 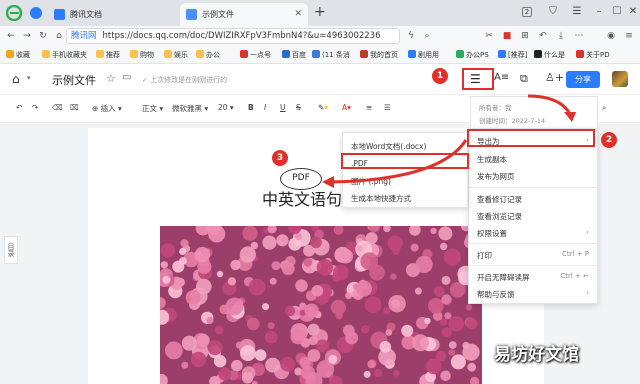 What do you see at coordinates (492, 159) in the screenshot?
I see `menu-item-copy: 生成副本` at bounding box center [492, 159].